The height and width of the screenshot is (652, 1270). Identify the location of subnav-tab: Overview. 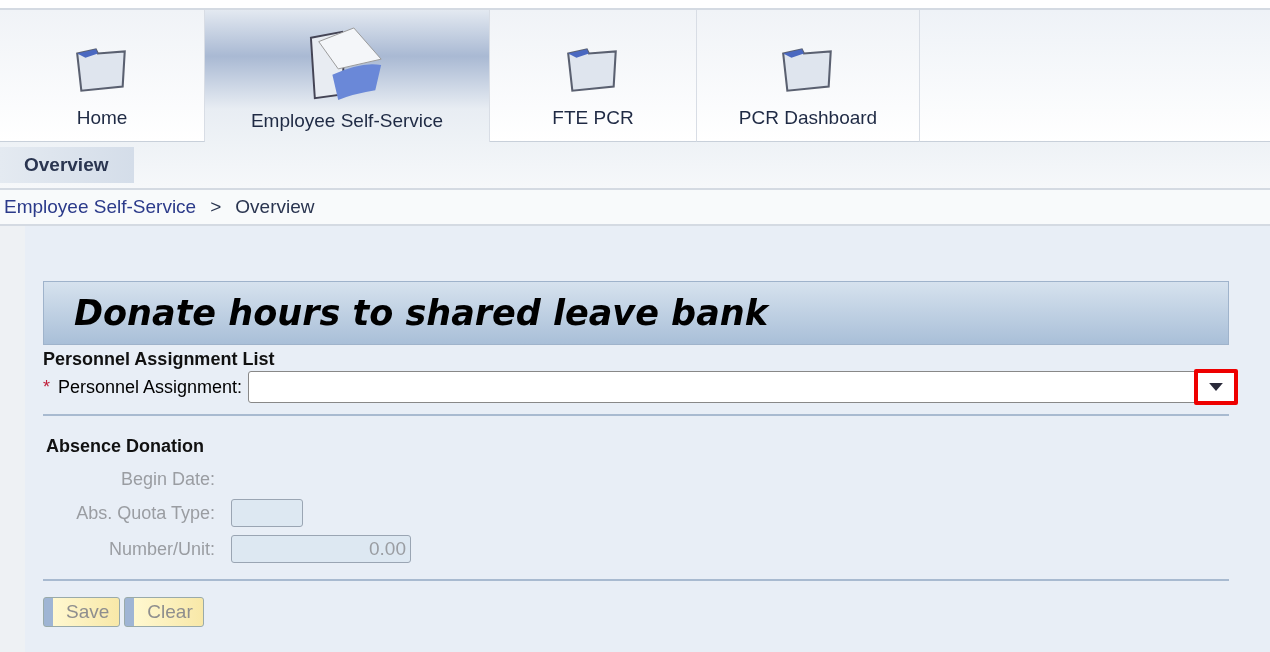
(67, 165).